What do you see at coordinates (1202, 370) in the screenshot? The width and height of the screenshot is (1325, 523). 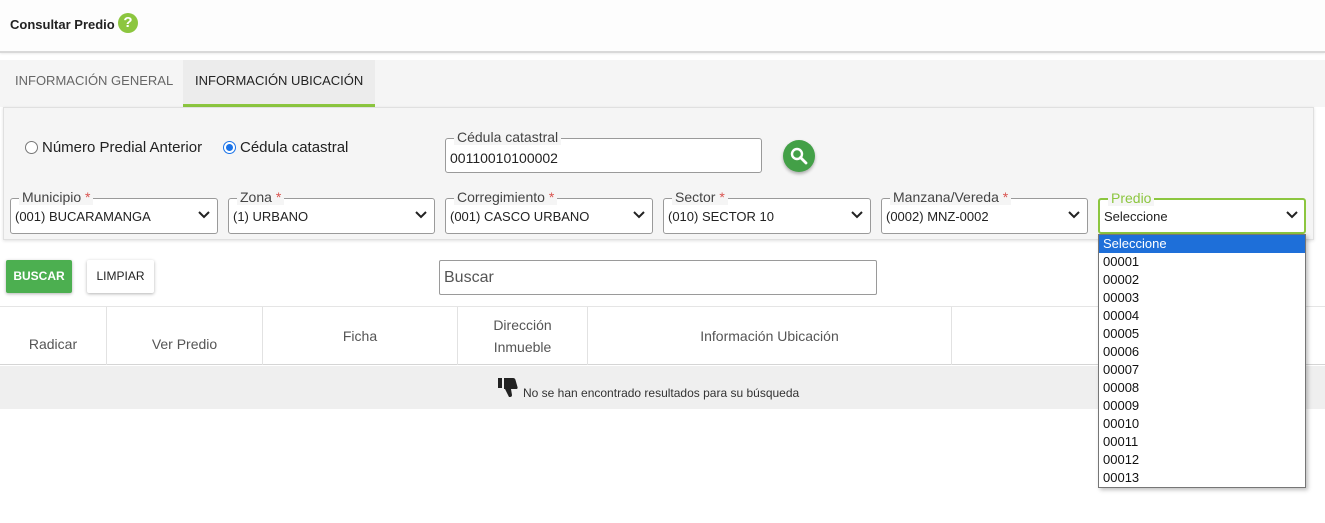 I see `dropdown-option: 00007` at bounding box center [1202, 370].